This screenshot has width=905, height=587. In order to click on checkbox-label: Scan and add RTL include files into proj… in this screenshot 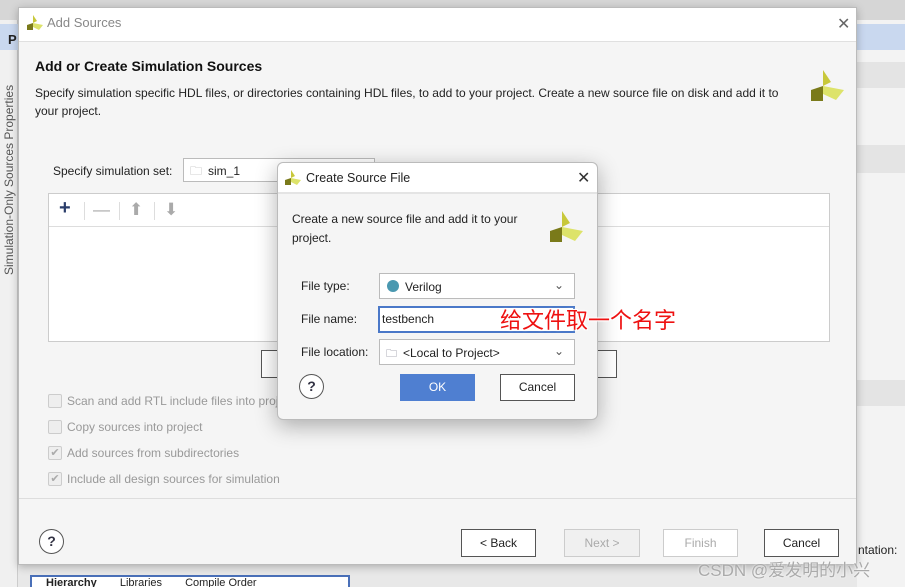, I will do `click(181, 401)`.